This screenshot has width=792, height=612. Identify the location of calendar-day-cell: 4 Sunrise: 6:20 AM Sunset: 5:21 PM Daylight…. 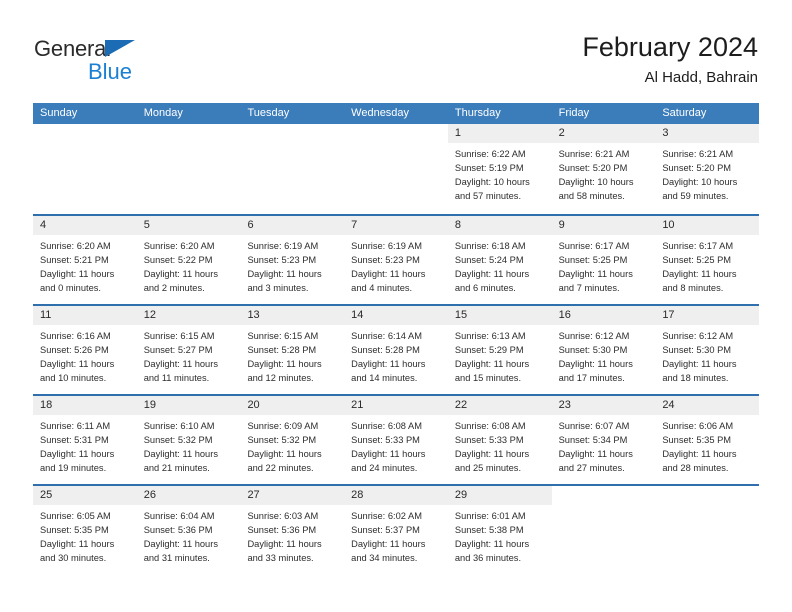
(85, 260).